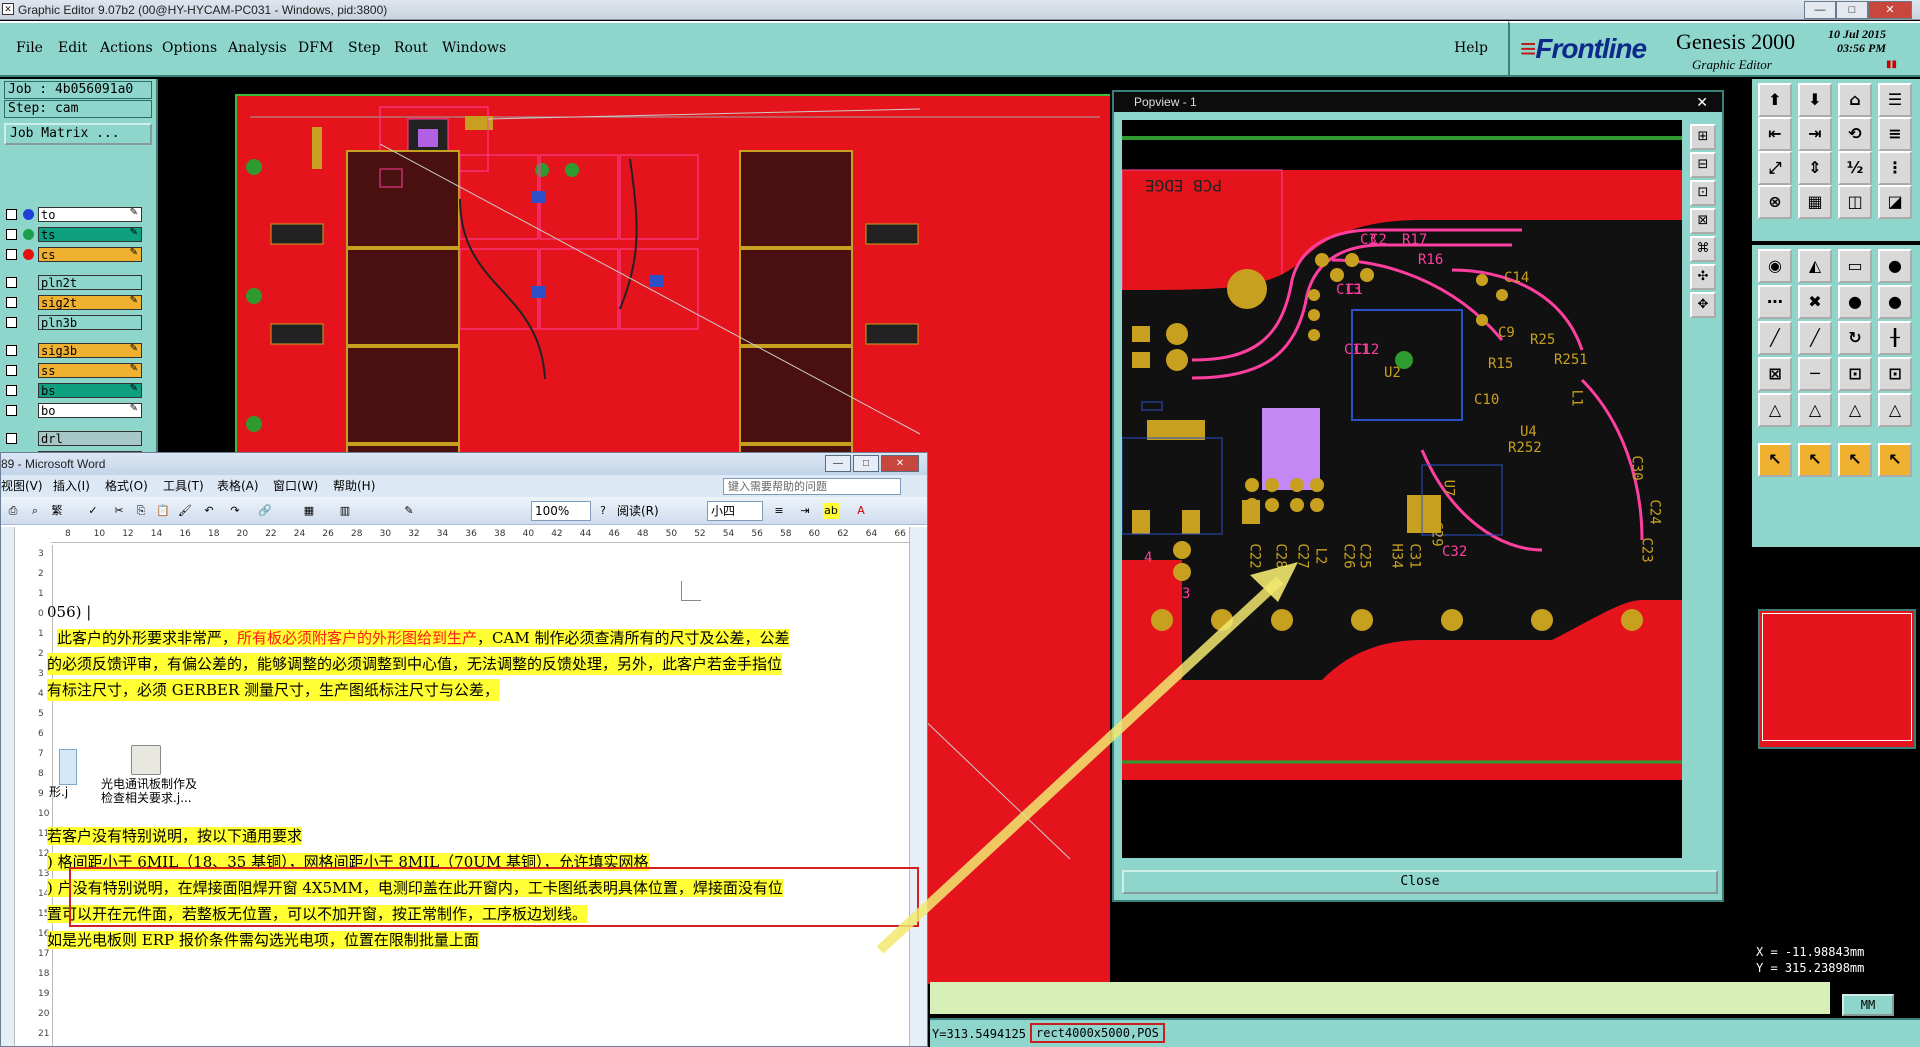 The width and height of the screenshot is (1920, 1047). I want to click on layer-row-pln2t: pln2t, so click(78, 282).